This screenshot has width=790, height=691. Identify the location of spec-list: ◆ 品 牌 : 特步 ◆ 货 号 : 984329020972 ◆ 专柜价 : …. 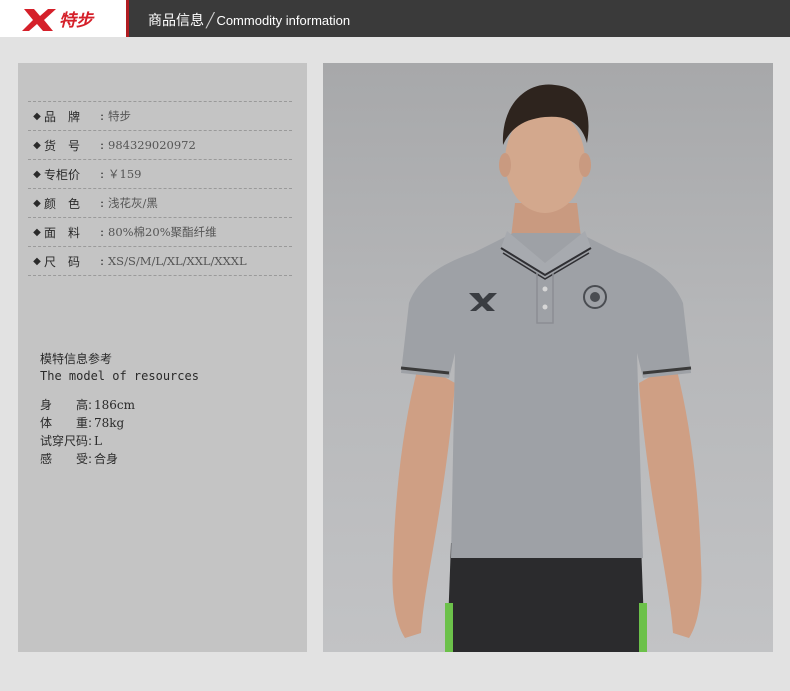
(160, 188).